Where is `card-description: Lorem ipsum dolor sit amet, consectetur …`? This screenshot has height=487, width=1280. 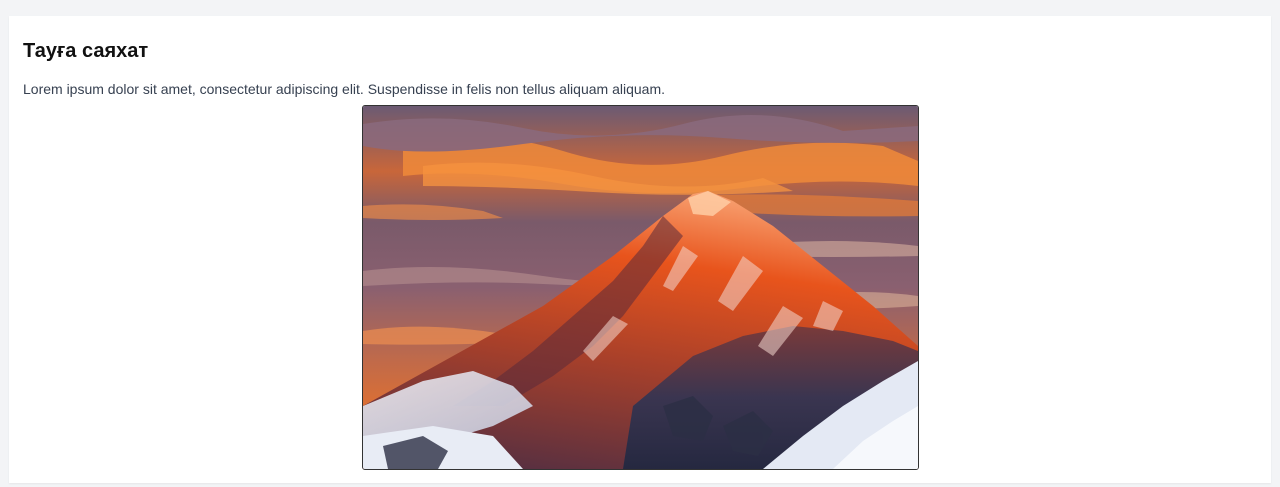
card-description: Lorem ipsum dolor sit amet, consectetur … is located at coordinates (344, 89).